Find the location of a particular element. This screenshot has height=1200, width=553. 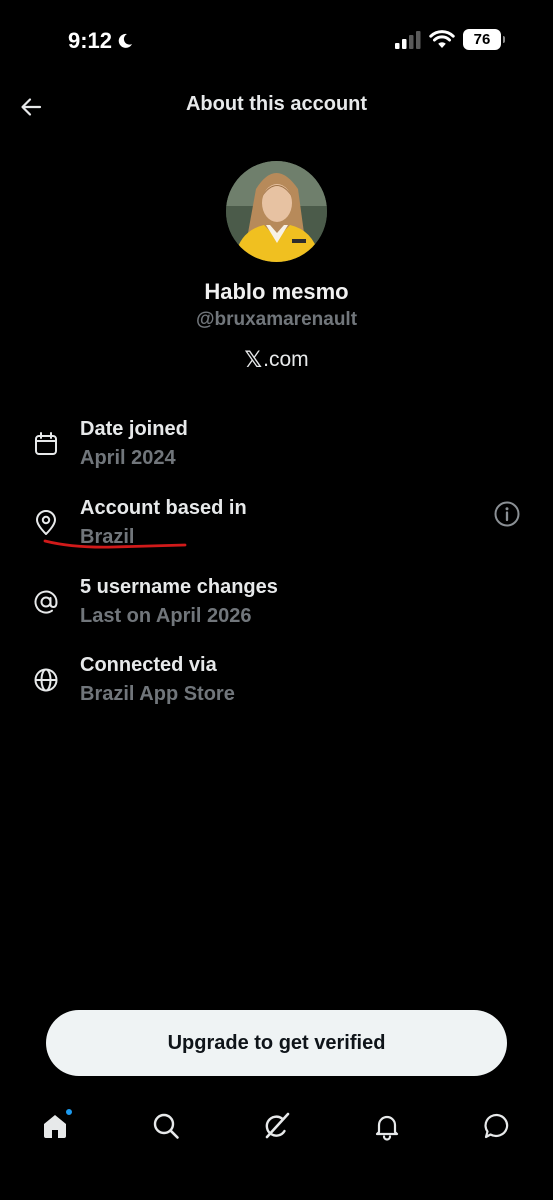

home-icon is located at coordinates (55, 1126).